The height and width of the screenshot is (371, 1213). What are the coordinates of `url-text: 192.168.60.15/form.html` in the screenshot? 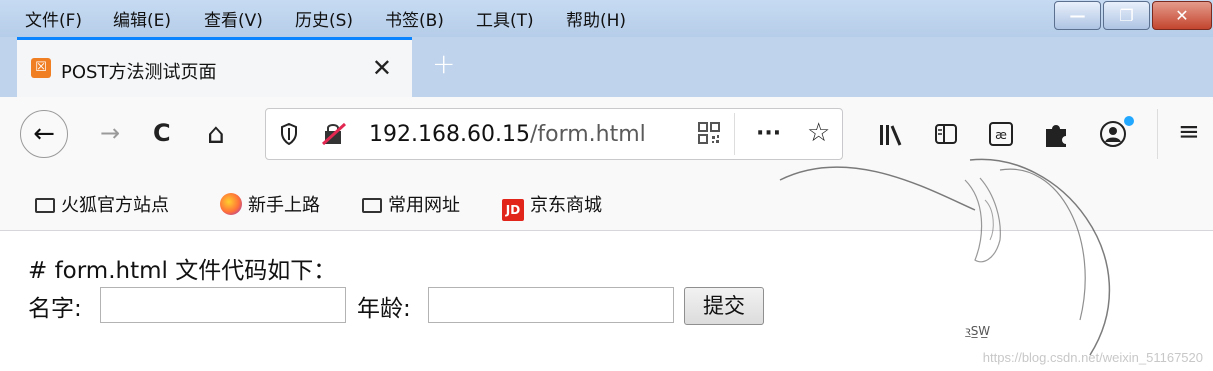 It's located at (507, 134).